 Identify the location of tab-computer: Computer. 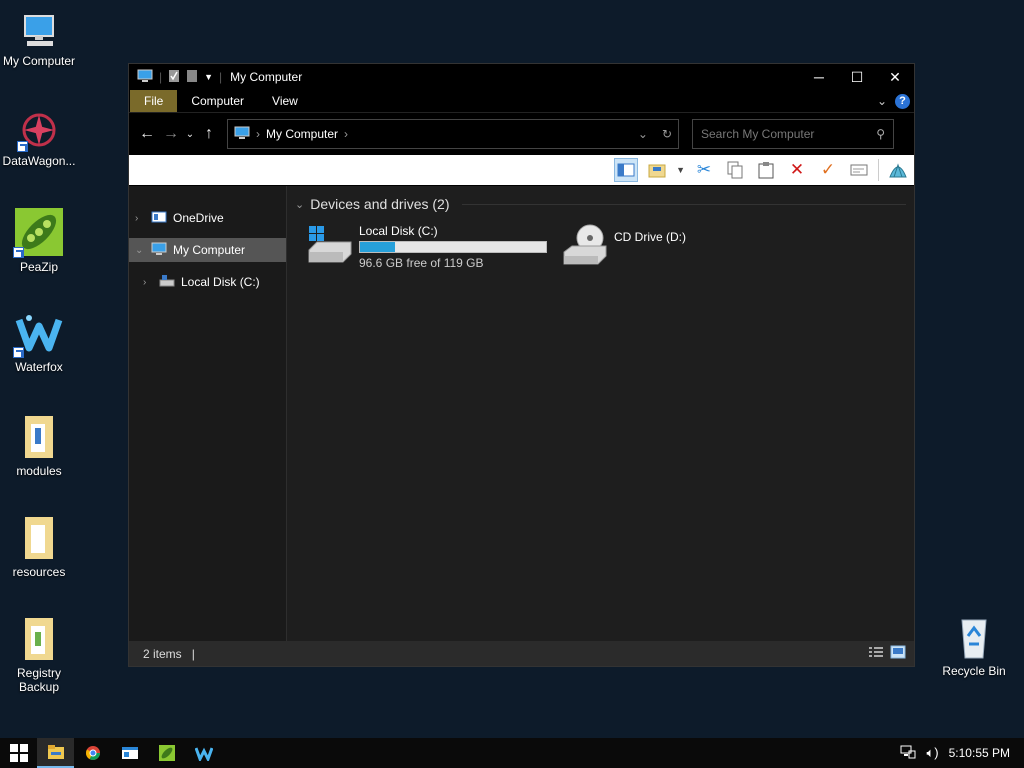
(217, 101).